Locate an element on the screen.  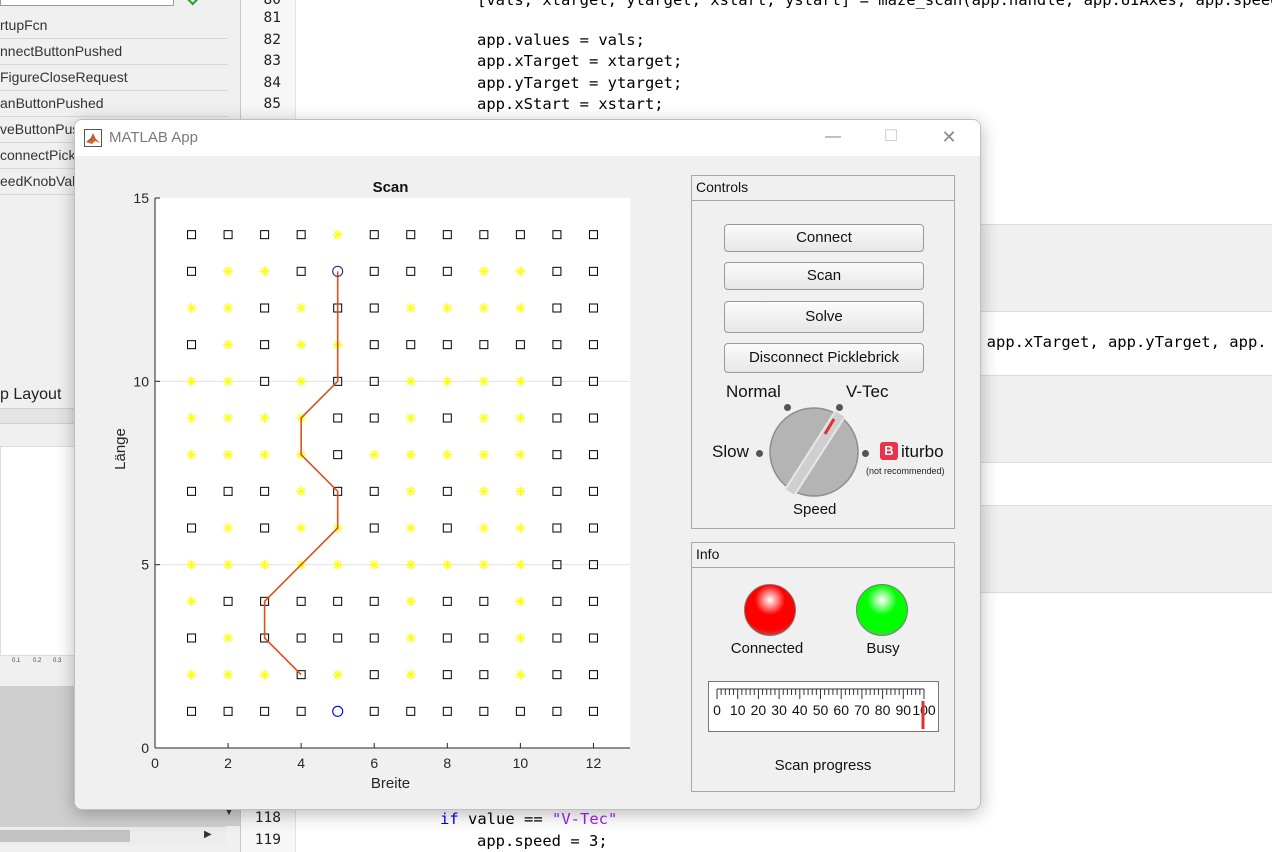
matlab-logo-icon is located at coordinates (93, 138).